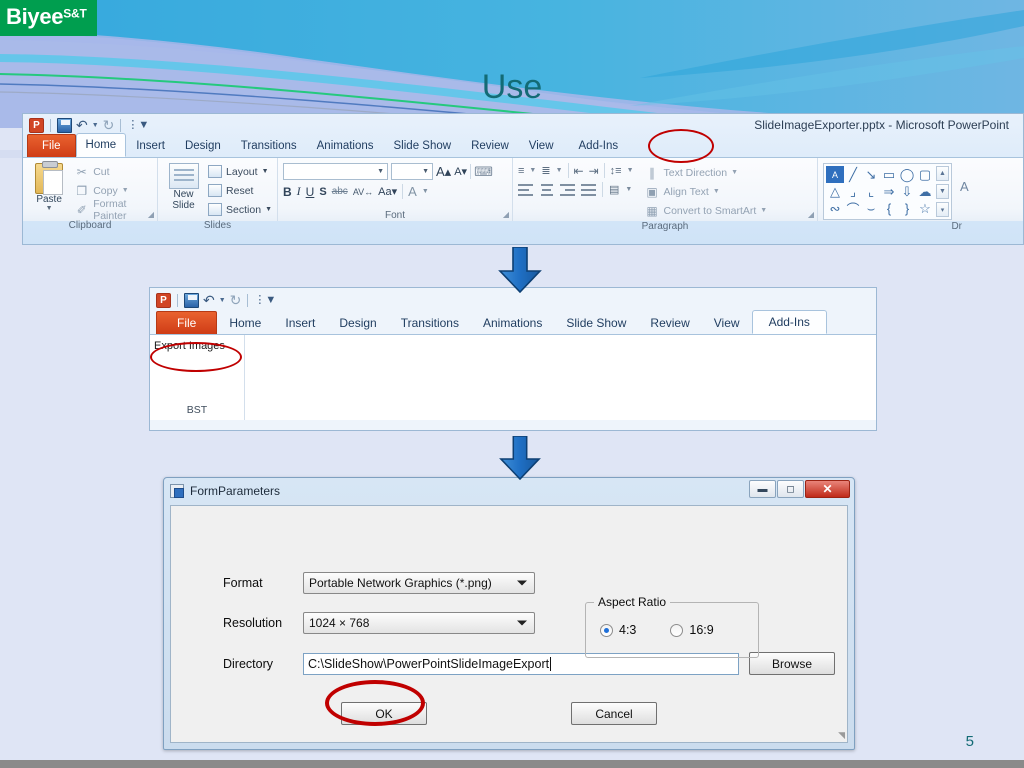  I want to click on character-spacing-icon: AV↔, so click(363, 192).